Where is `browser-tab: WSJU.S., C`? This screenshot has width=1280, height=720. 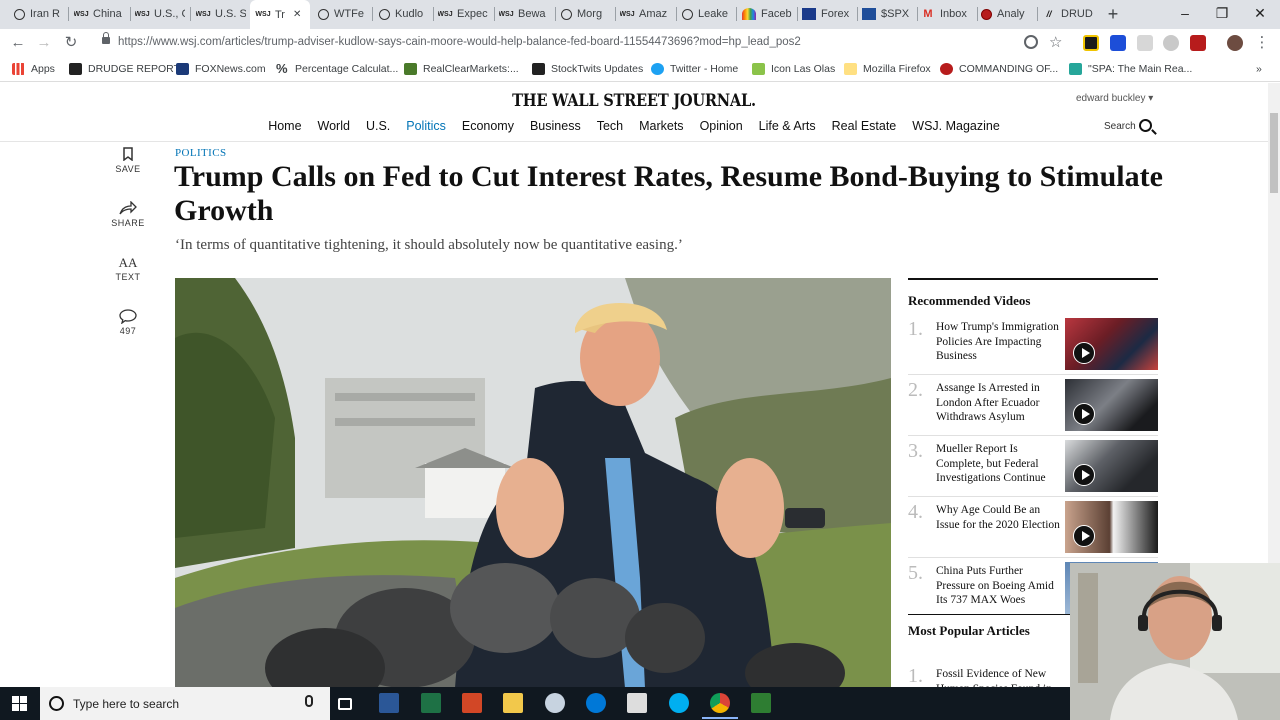 browser-tab: WSJU.S., C is located at coordinates (160, 14).